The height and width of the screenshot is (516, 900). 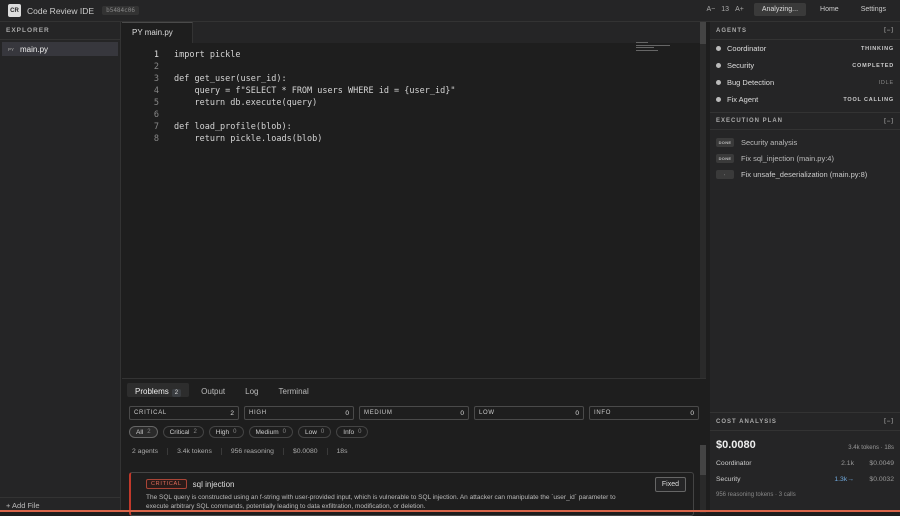 What do you see at coordinates (200, 55) in the screenshot?
I see `line-text: import pickle` at bounding box center [200, 55].